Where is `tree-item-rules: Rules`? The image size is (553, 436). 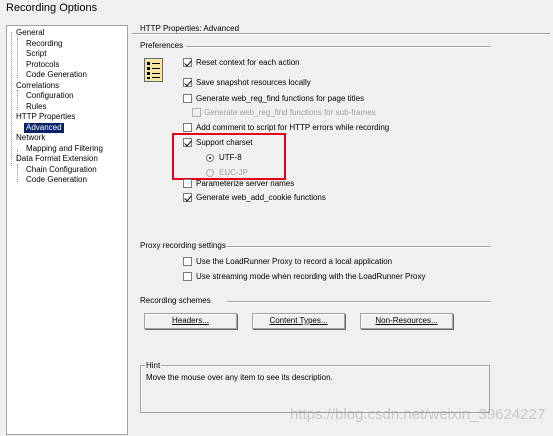
tree-item-rules: Rules is located at coordinates (36, 107).